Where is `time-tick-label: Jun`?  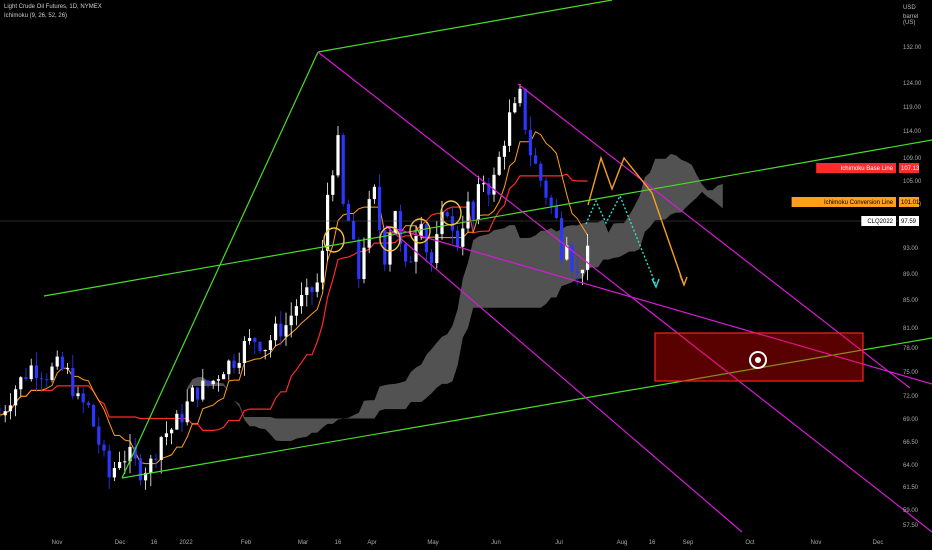
time-tick-label: Jun is located at coordinates (496, 543).